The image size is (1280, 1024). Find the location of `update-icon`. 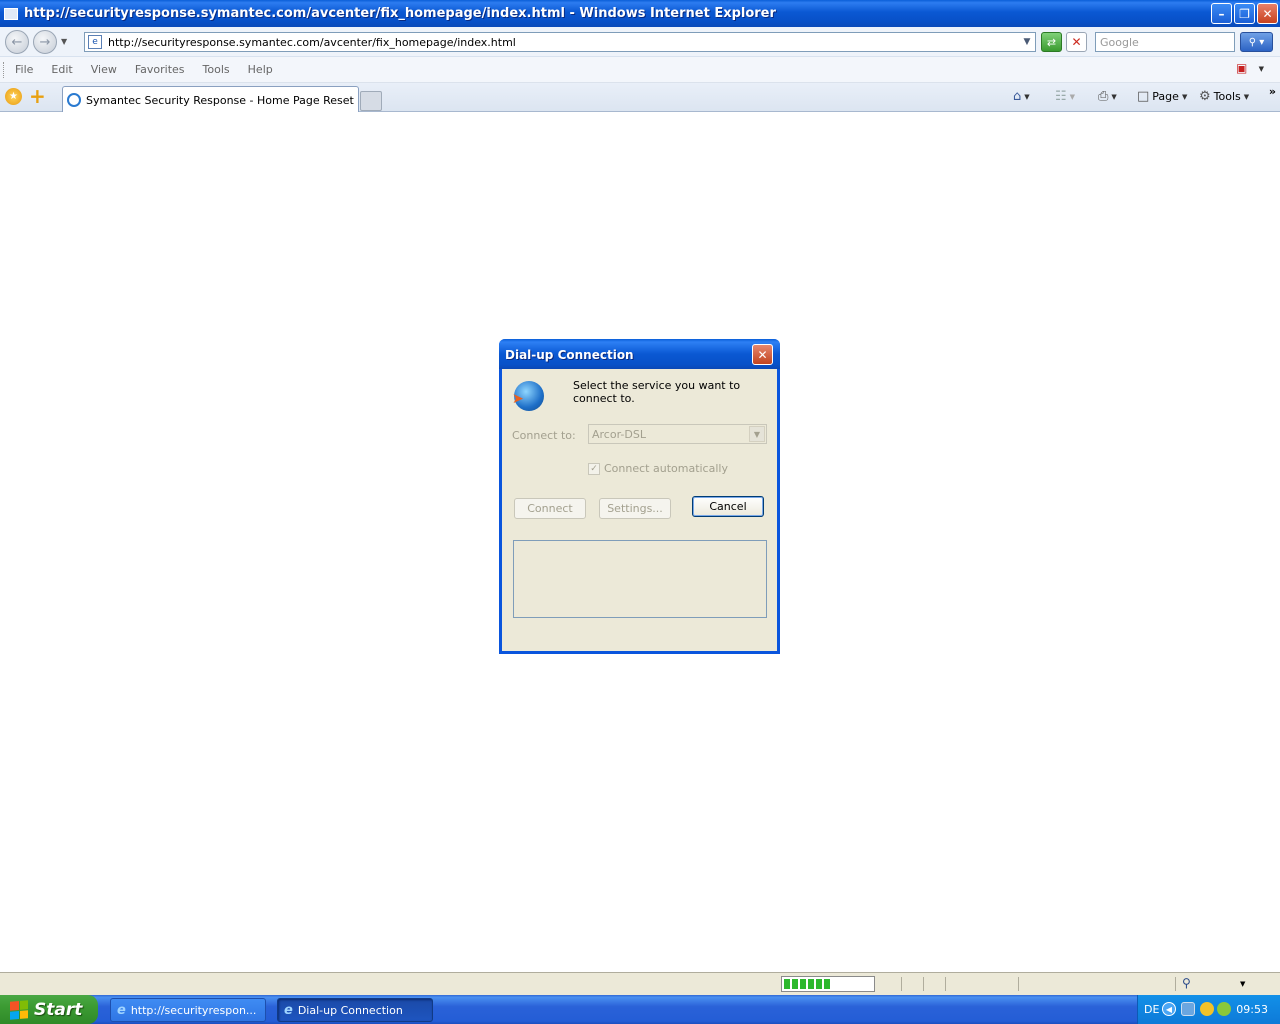

update-icon is located at coordinates (1224, 1009).